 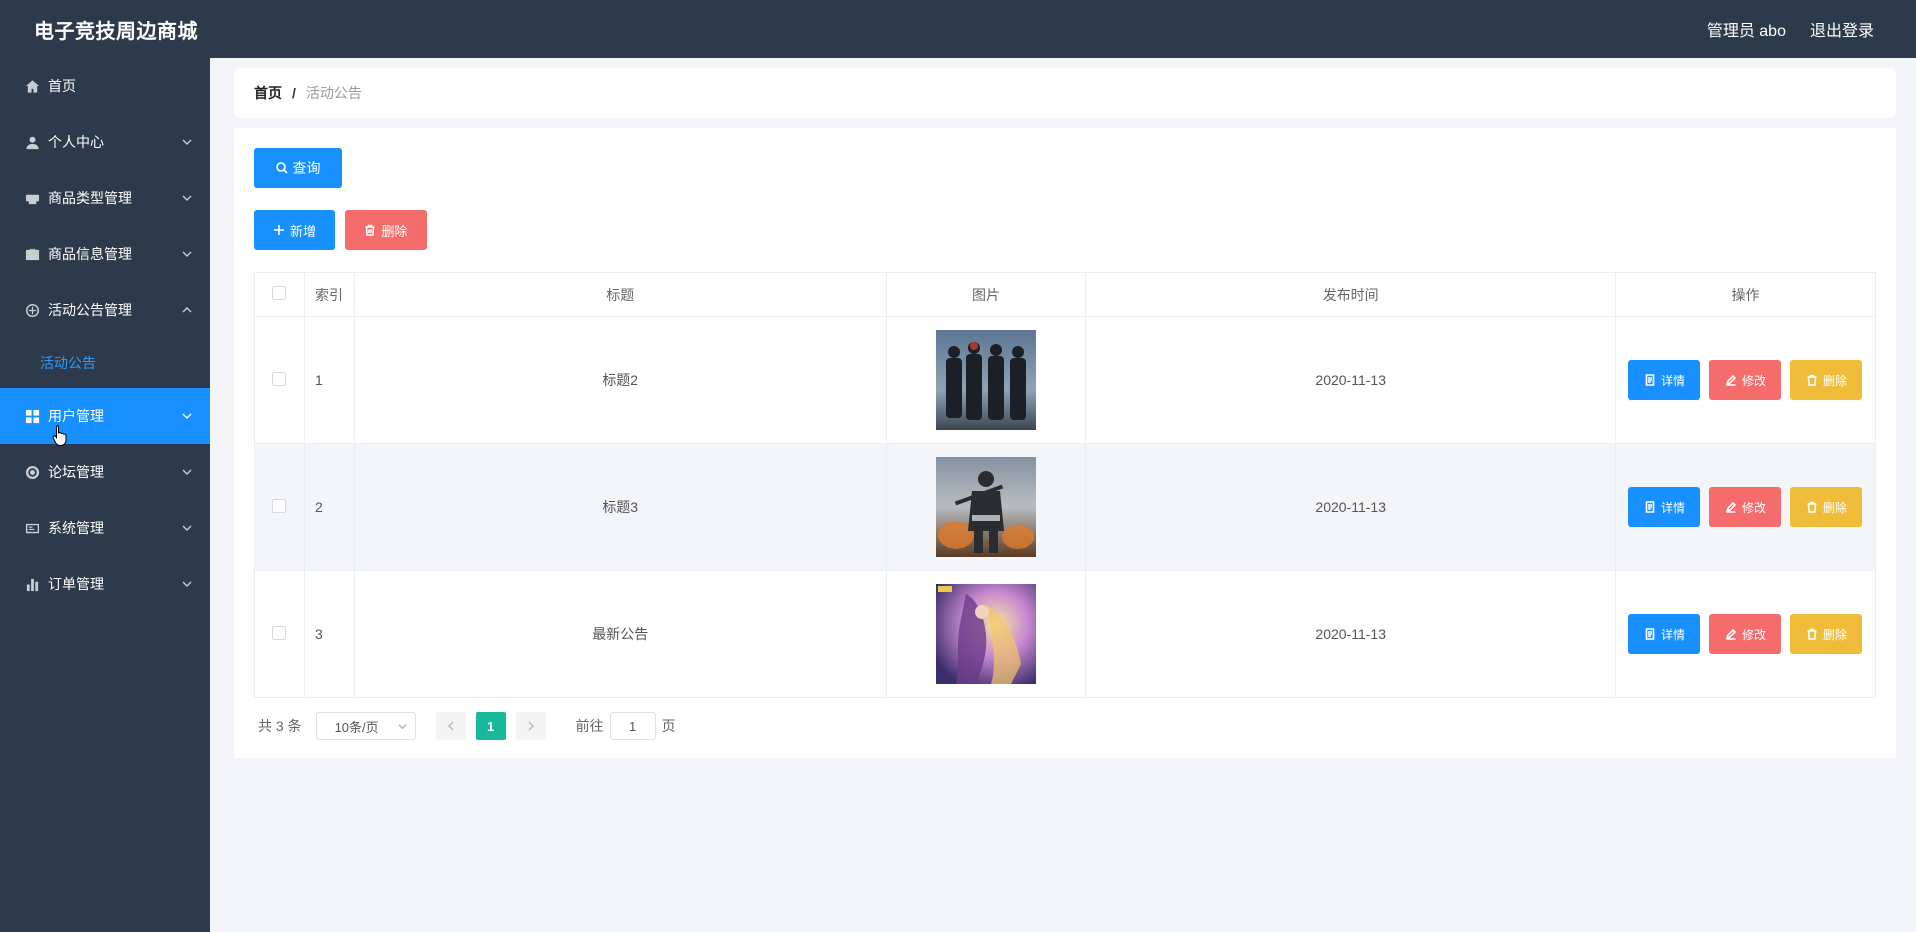 What do you see at coordinates (1842, 29) in the screenshot?
I see `logout-link: 退出登录` at bounding box center [1842, 29].